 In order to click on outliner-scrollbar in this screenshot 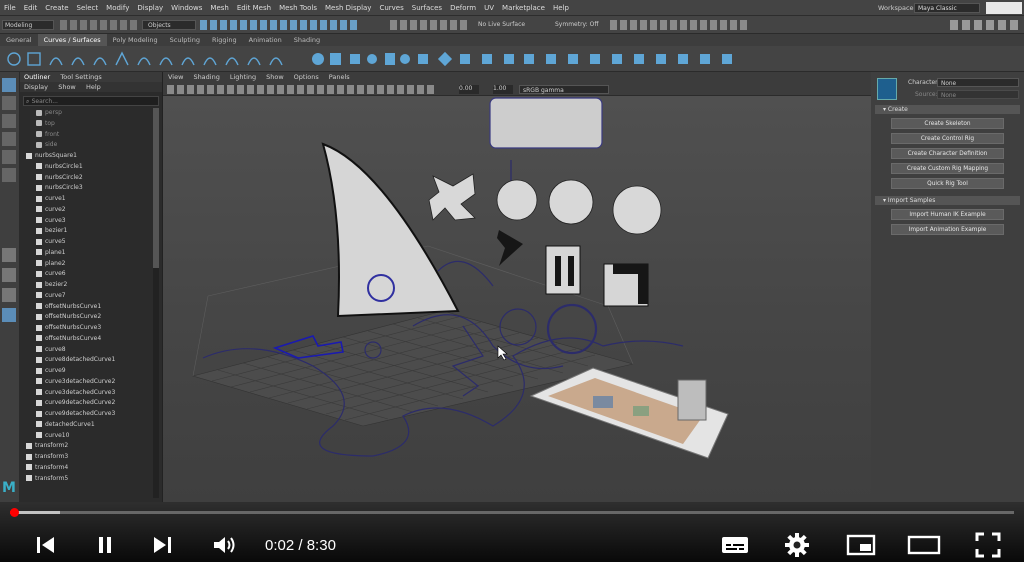, I will do `click(156, 303)`.